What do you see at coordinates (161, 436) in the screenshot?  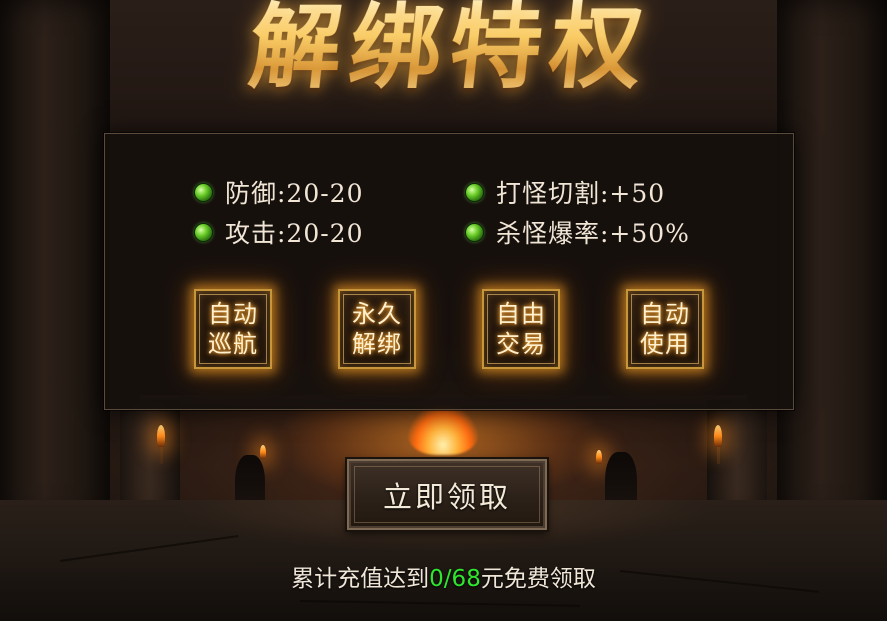 I see `torch-flame-left` at bounding box center [161, 436].